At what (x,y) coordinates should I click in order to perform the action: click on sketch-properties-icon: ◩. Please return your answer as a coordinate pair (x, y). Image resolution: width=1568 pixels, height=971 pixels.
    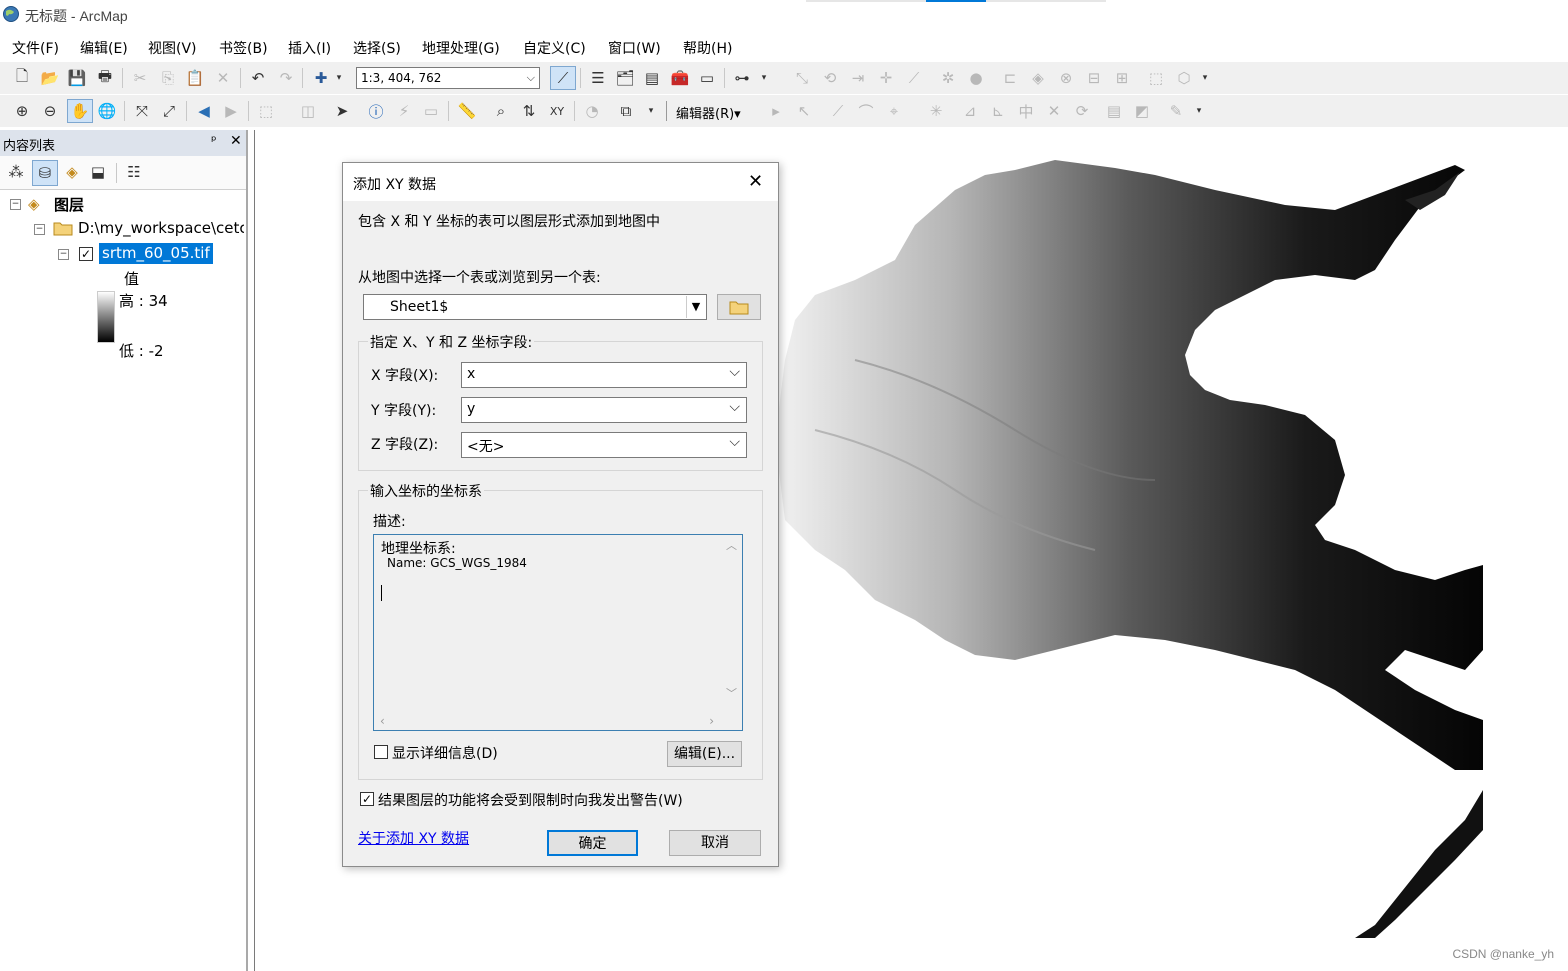
    Looking at the image, I should click on (1142, 111).